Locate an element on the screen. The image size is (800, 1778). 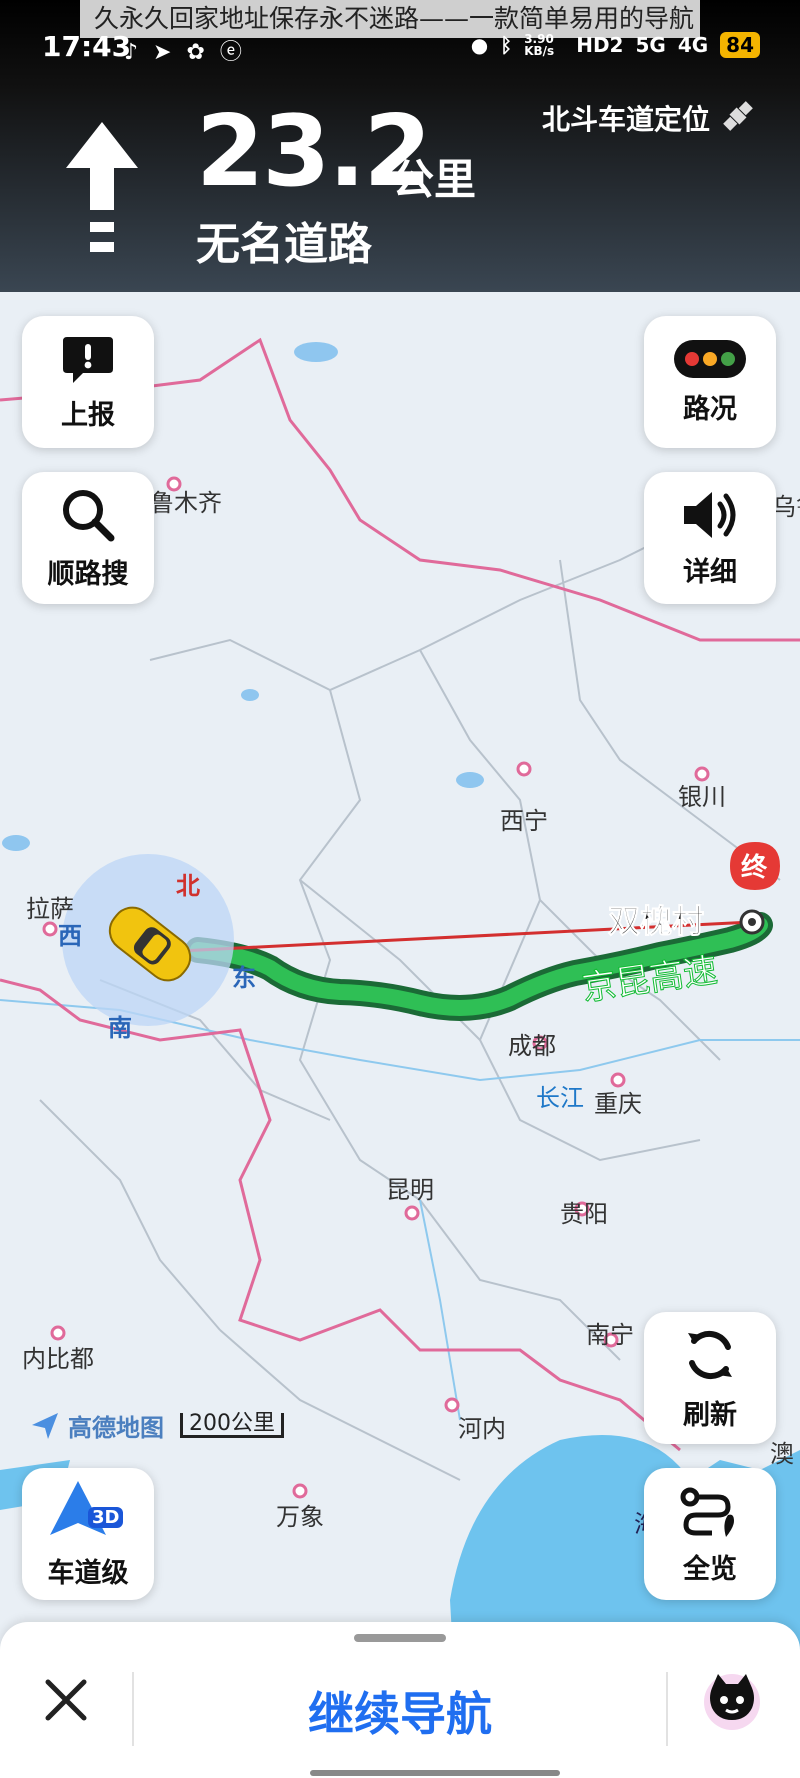
search-along-label: 顺路搜 is located at coordinates (88, 574).